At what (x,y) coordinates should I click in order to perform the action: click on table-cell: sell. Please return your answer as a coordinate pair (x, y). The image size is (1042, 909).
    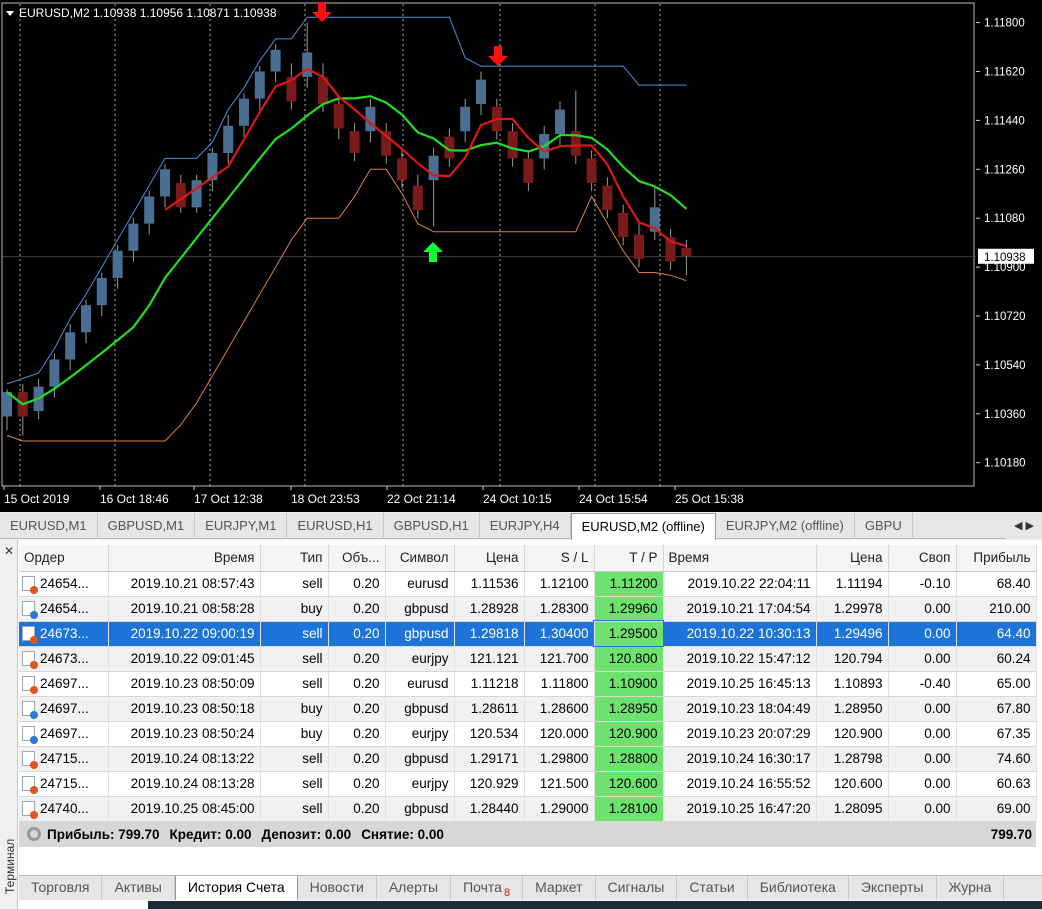
    Looking at the image, I should click on (294, 809).